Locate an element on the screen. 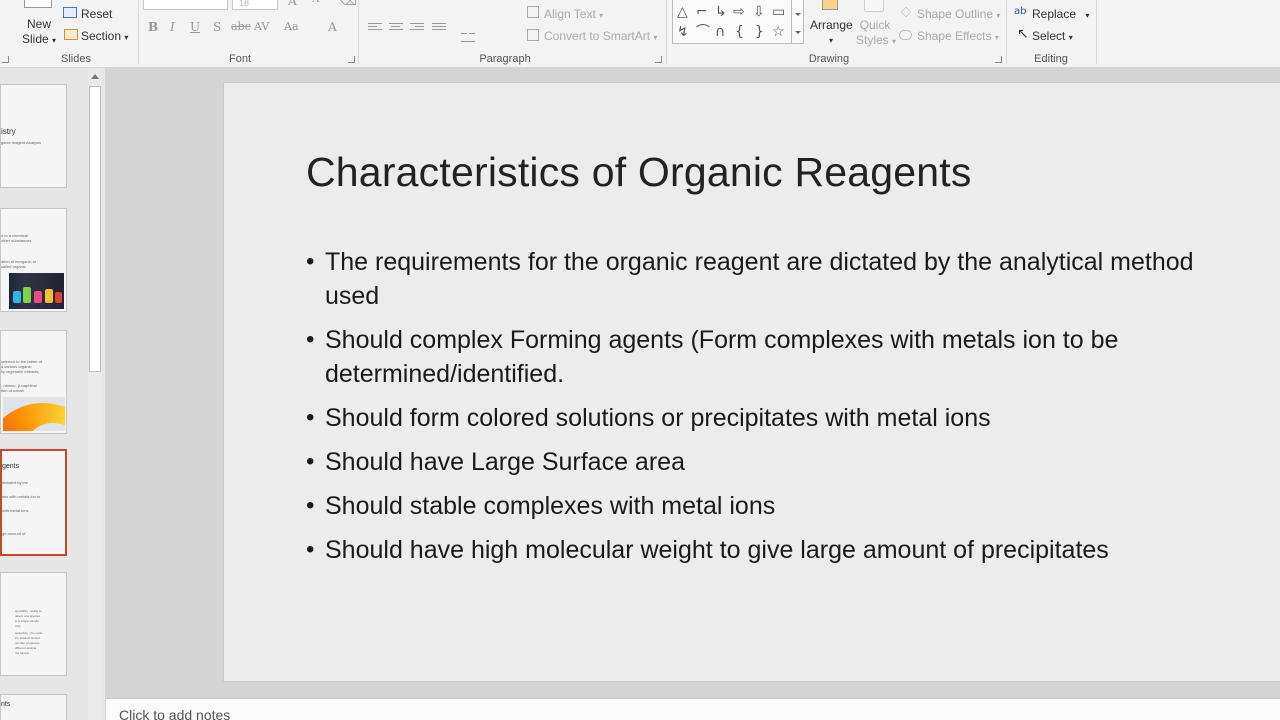  curve-icon: ⌒ is located at coordinates (703, 32).